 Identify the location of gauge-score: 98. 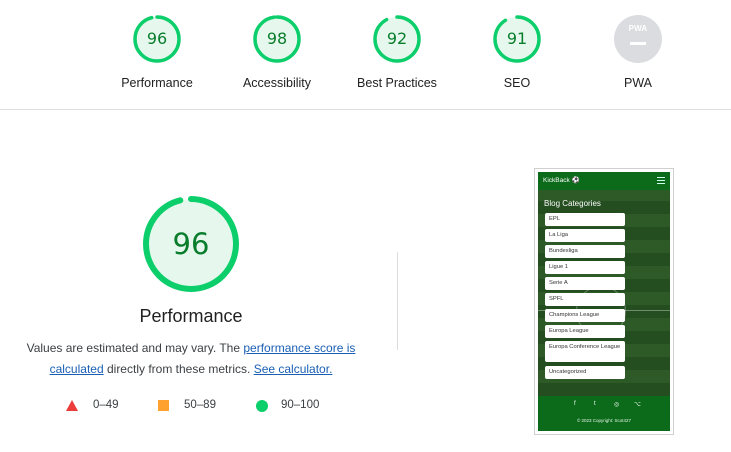
(277, 38).